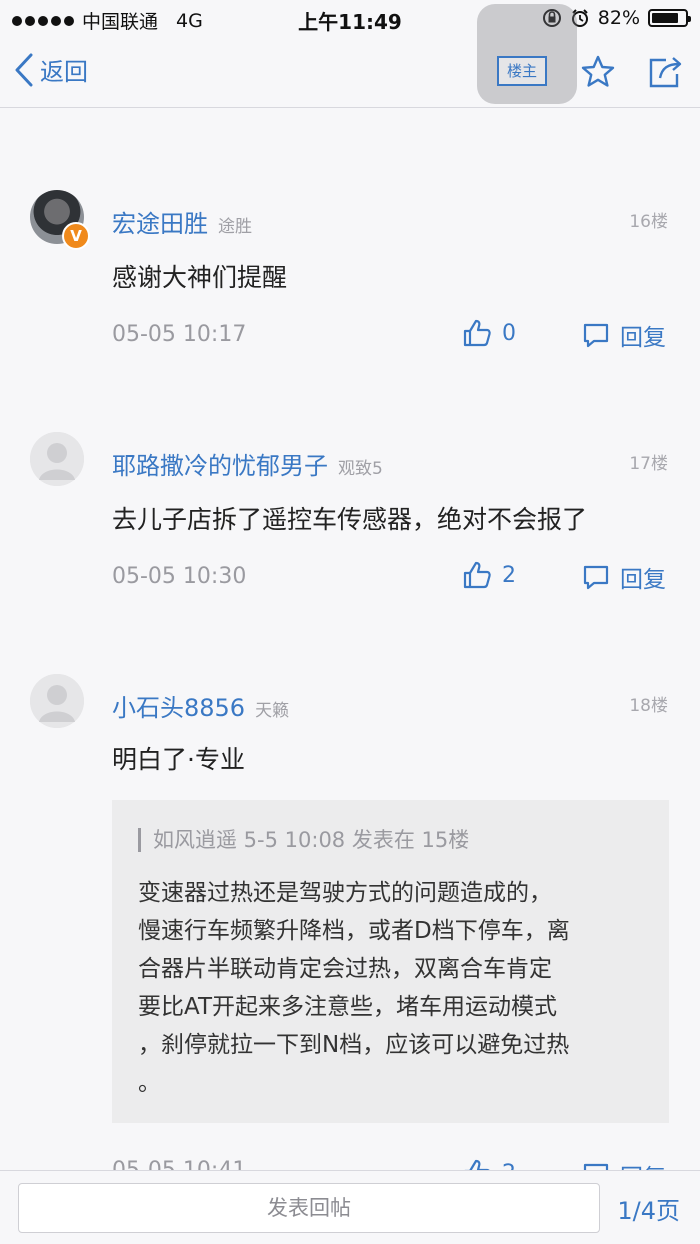  I want to click on post-time: 05-05 10:17, so click(179, 334).